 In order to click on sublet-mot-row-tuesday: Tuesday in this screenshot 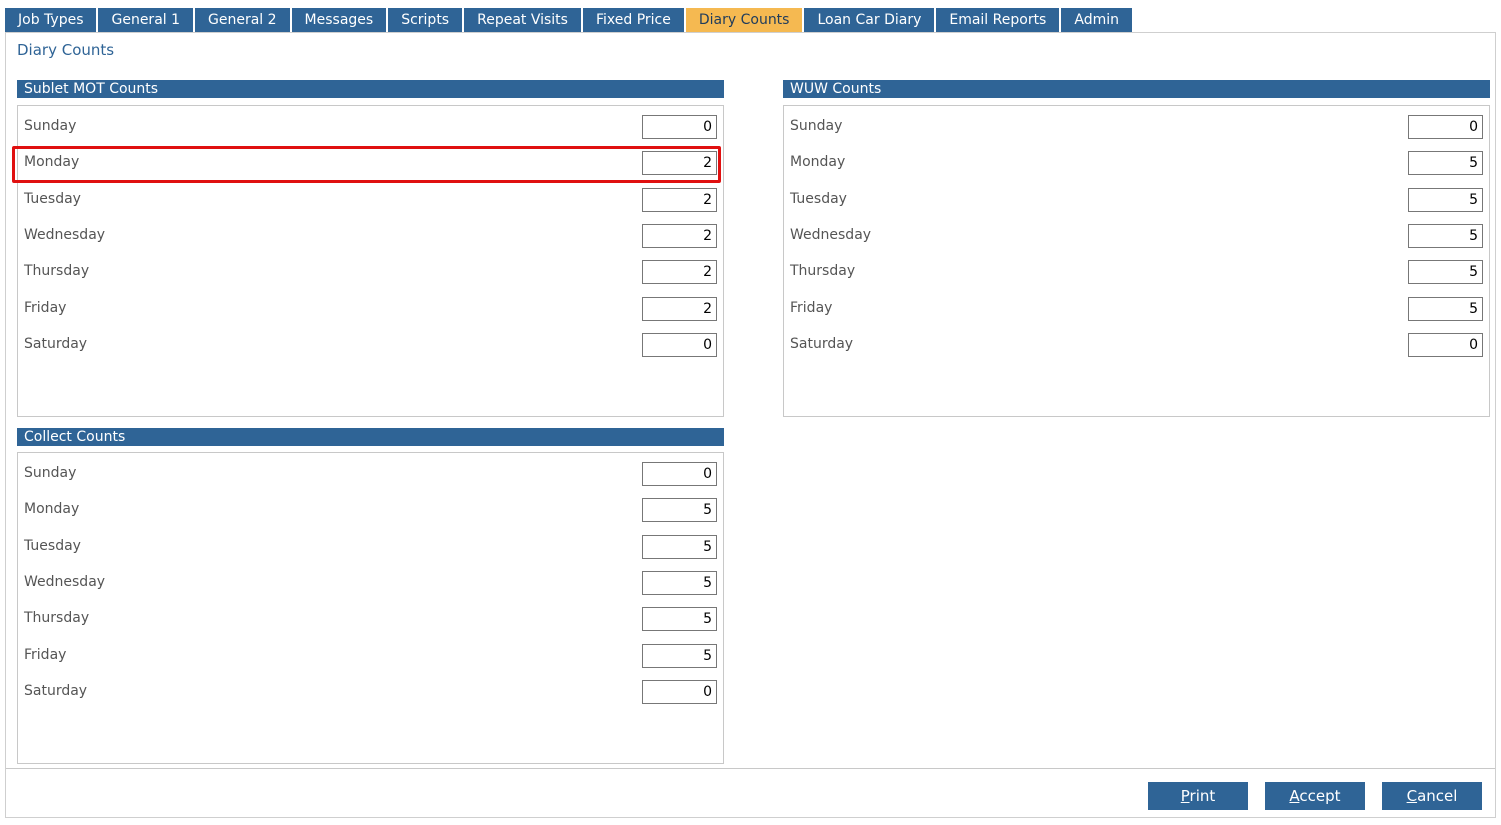, I will do `click(370, 199)`.